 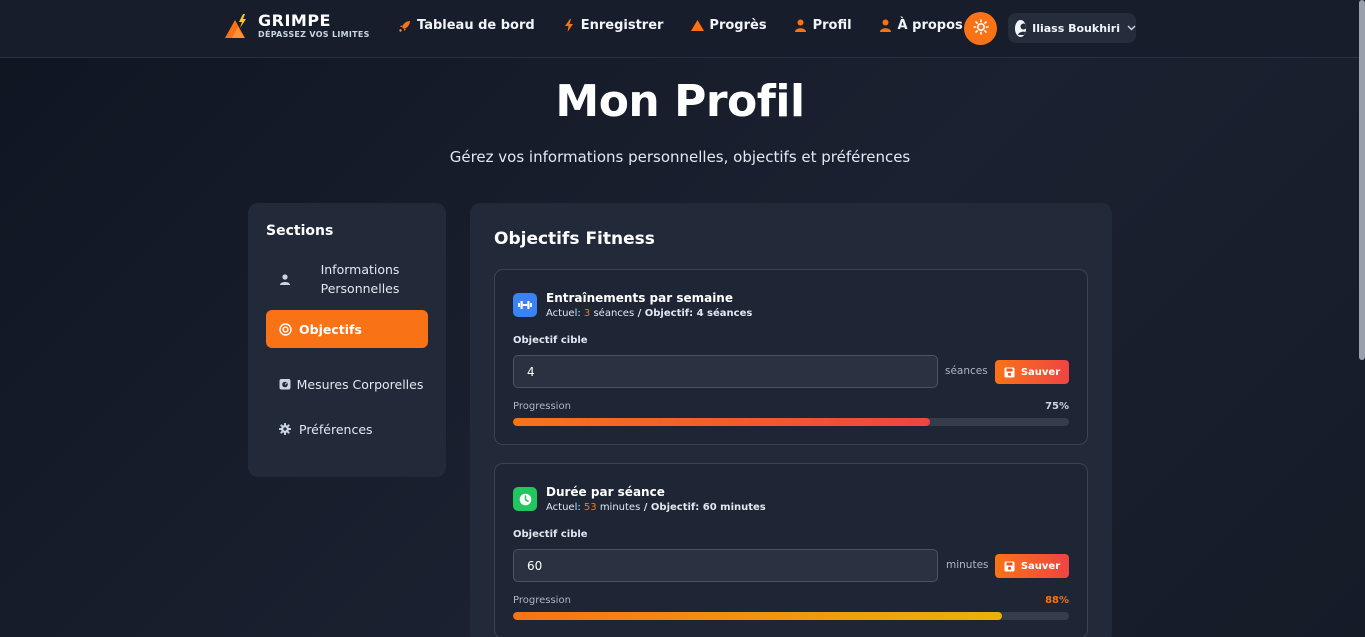 I want to click on mountain-bolt-logo-icon, so click(x=238, y=26).